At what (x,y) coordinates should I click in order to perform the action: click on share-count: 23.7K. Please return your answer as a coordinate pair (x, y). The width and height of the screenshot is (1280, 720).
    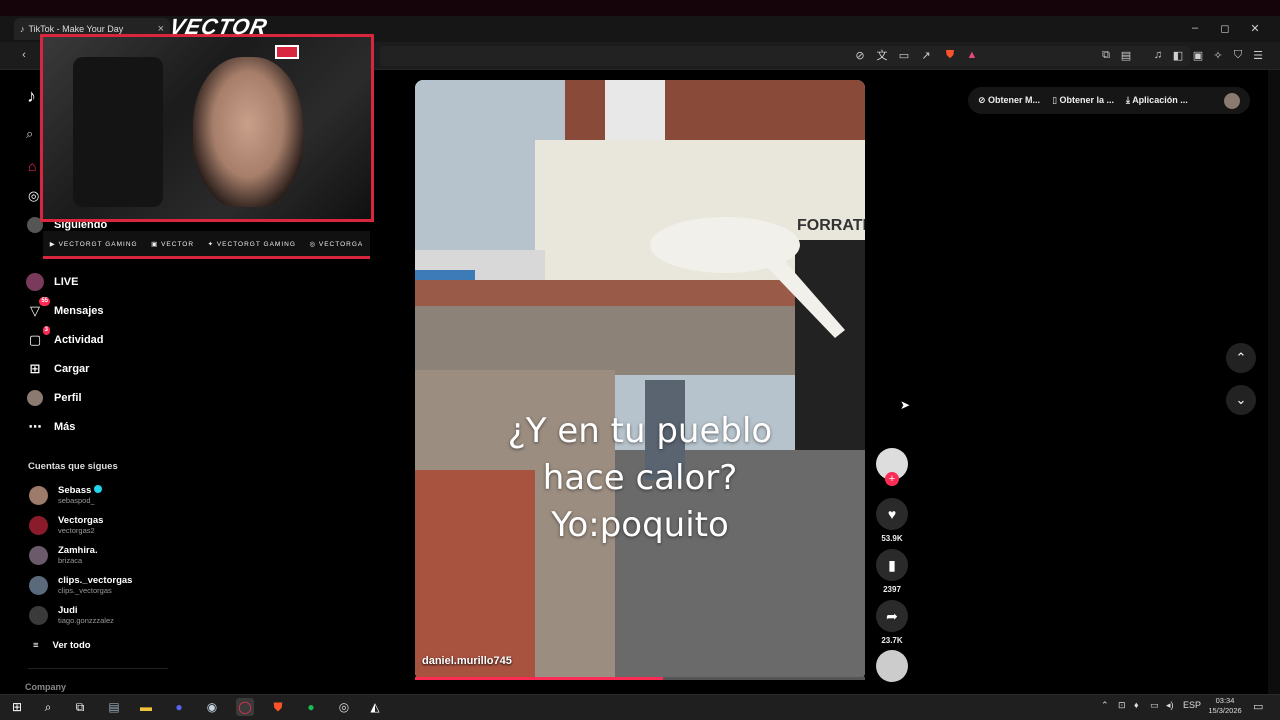
    Looking at the image, I should click on (892, 640).